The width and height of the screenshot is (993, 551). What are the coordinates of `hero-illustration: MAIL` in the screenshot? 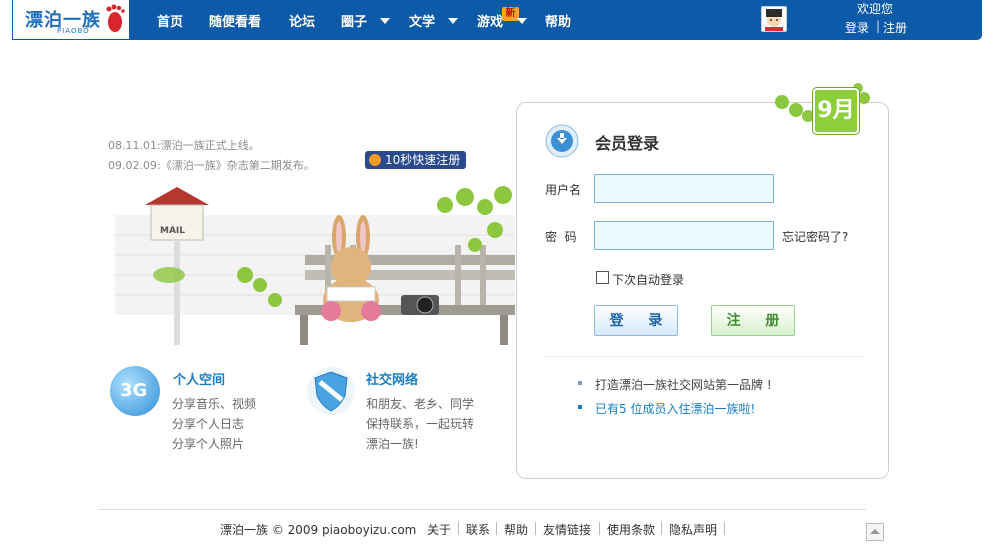 It's located at (305, 262).